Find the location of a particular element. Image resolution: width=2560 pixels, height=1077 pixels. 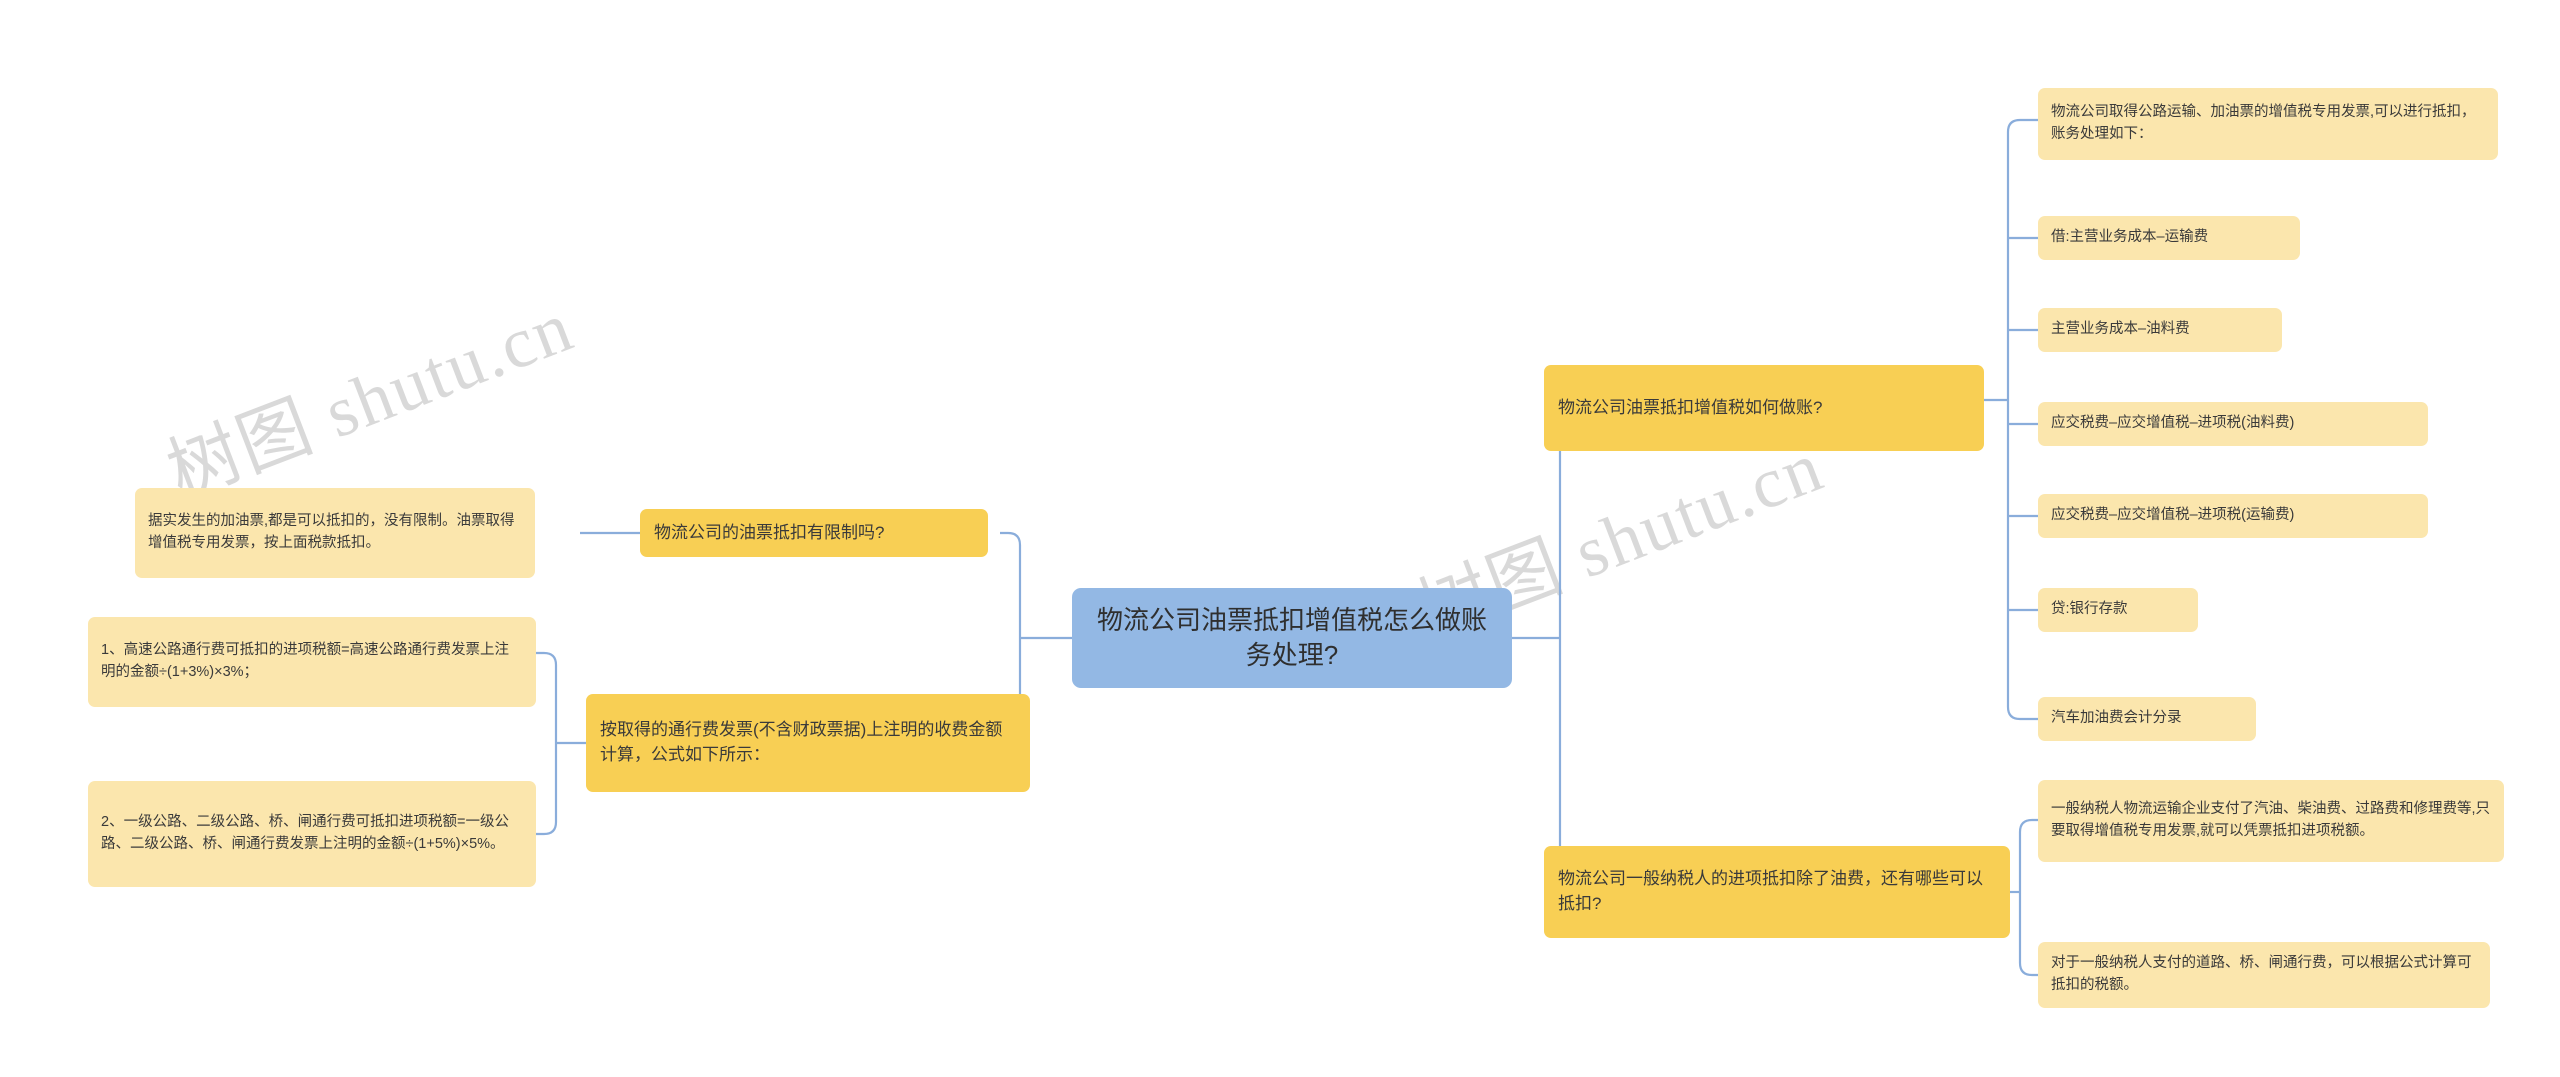

left-branch-node-1: 物流公司的油票抵扣有限制吗? is located at coordinates (814, 533).